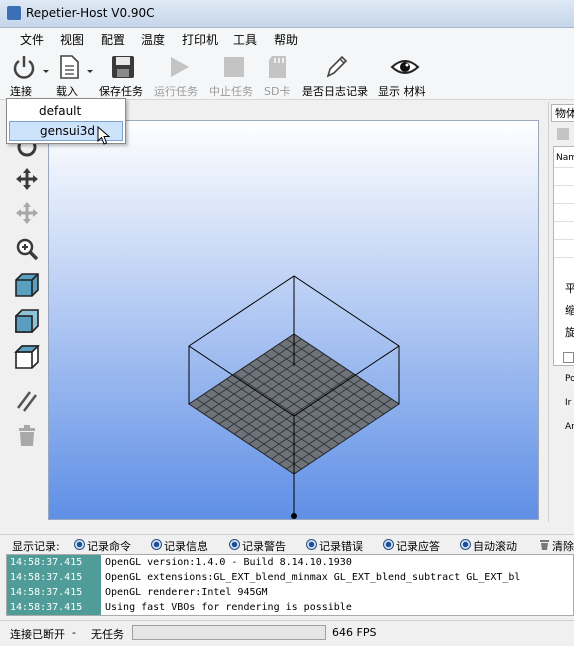 The image size is (574, 646). I want to click on top-view-icon, so click(27, 357).